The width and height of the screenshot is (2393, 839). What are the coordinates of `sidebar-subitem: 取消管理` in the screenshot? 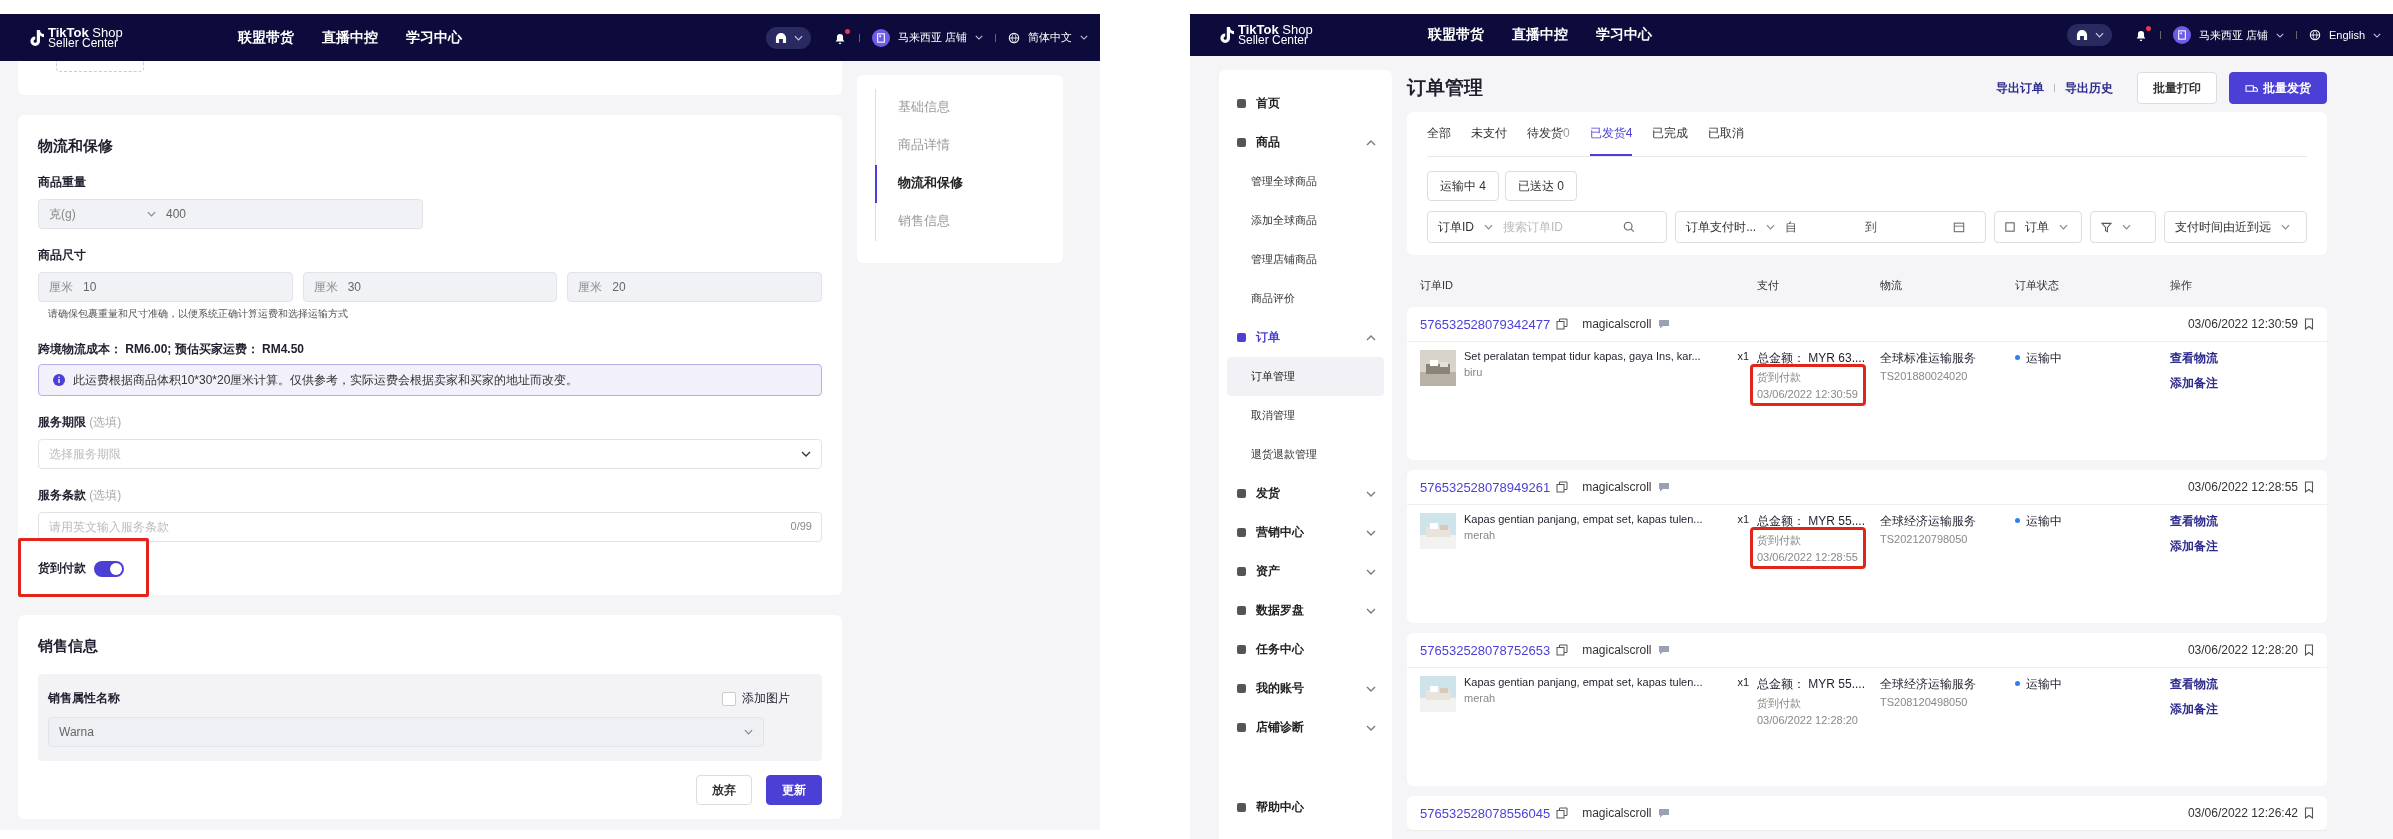 It's located at (1305, 415).